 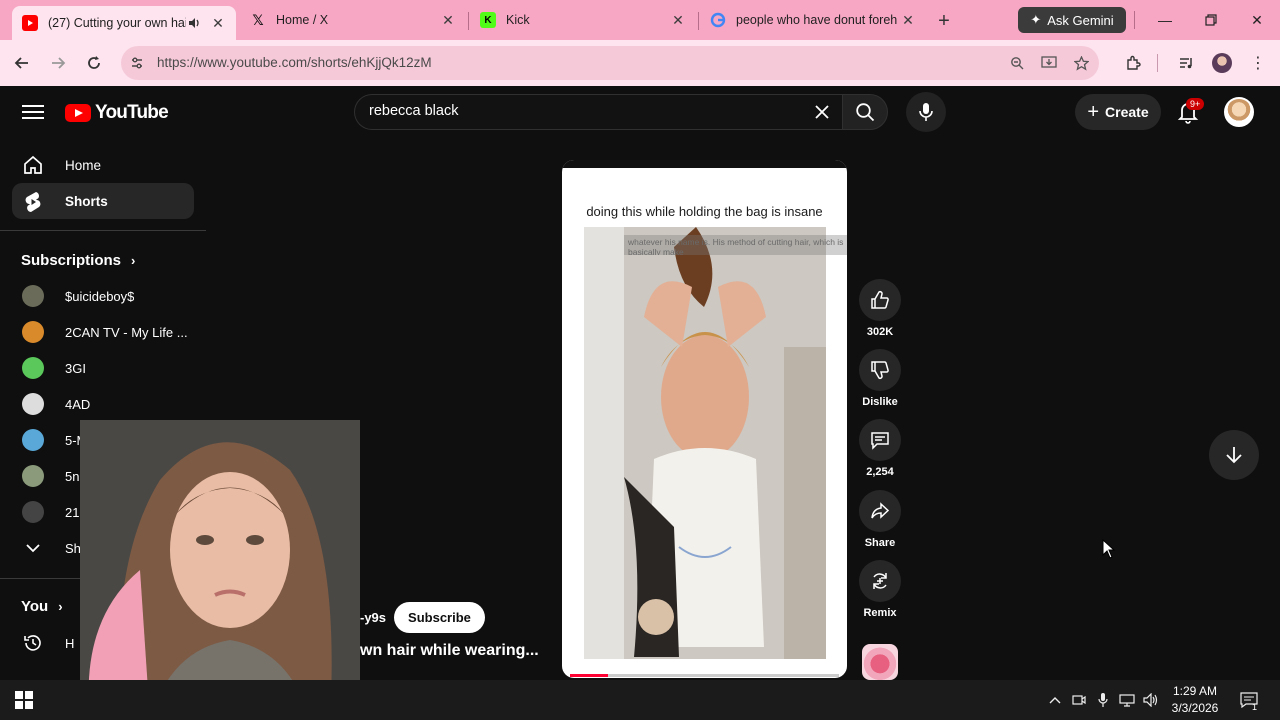 I want to click on sidebar-item-shorts: Shorts, so click(x=103, y=201).